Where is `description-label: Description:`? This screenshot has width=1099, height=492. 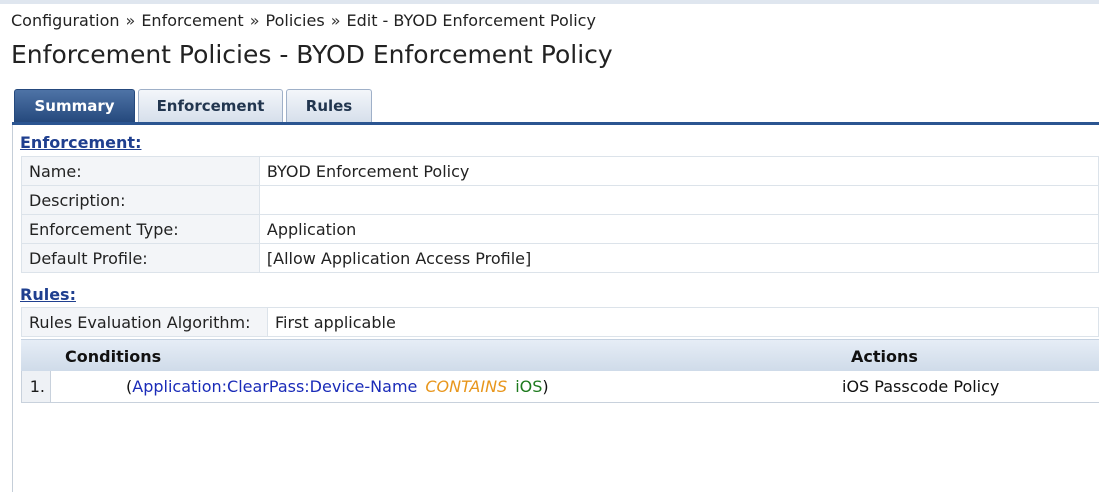 description-label: Description: is located at coordinates (140, 200).